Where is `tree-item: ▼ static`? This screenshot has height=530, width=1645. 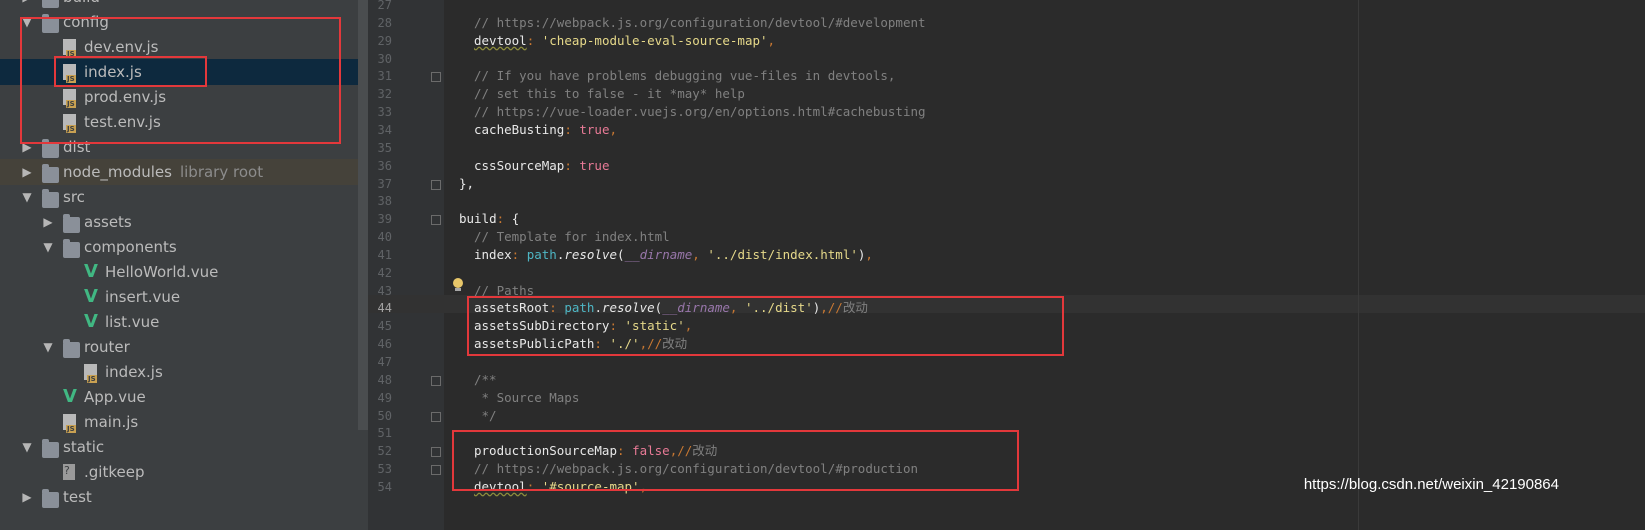 tree-item: ▼ static is located at coordinates (184, 447).